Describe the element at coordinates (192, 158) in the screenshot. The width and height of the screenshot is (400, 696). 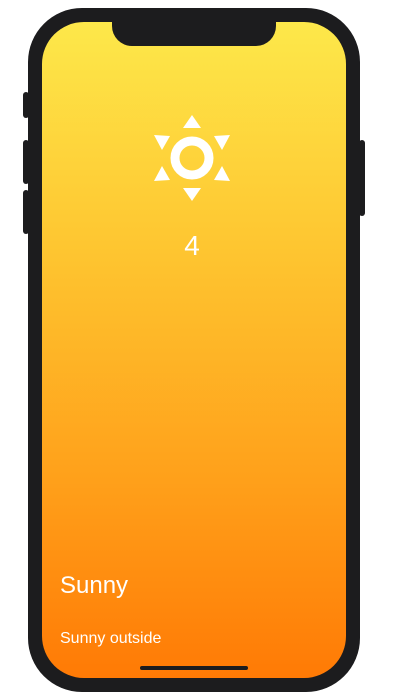
I see `sun-icon` at that location.